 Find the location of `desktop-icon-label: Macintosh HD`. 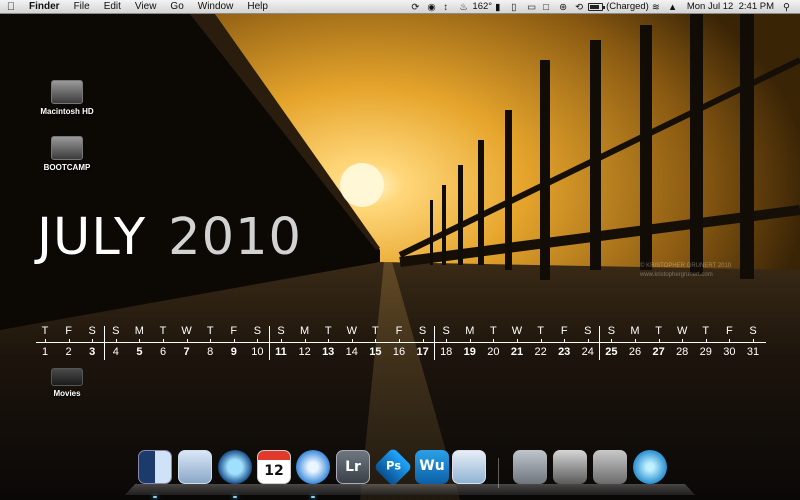

desktop-icon-label: Macintosh HD is located at coordinates (67, 111).